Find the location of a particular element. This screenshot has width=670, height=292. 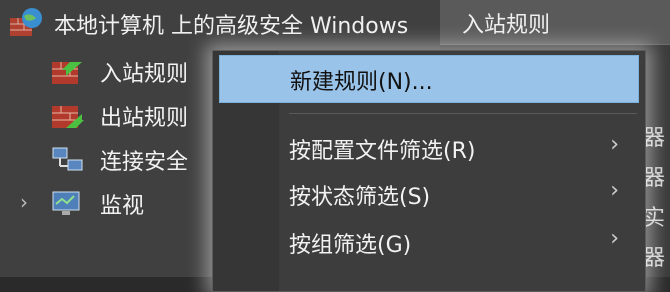

menu-item-label: 按配置文件筛选(R) is located at coordinates (382, 151).